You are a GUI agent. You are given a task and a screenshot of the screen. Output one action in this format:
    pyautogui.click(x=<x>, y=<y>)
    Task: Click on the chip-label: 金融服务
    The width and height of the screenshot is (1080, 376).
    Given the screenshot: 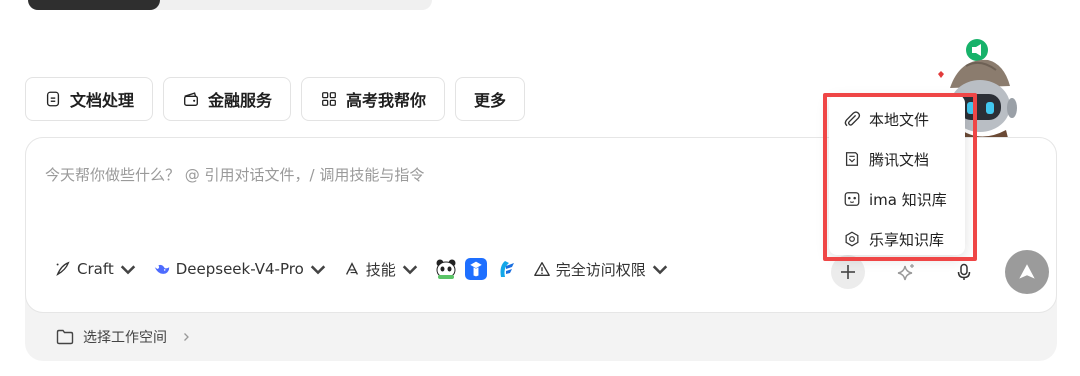 What is the action you would take?
    pyautogui.click(x=240, y=100)
    